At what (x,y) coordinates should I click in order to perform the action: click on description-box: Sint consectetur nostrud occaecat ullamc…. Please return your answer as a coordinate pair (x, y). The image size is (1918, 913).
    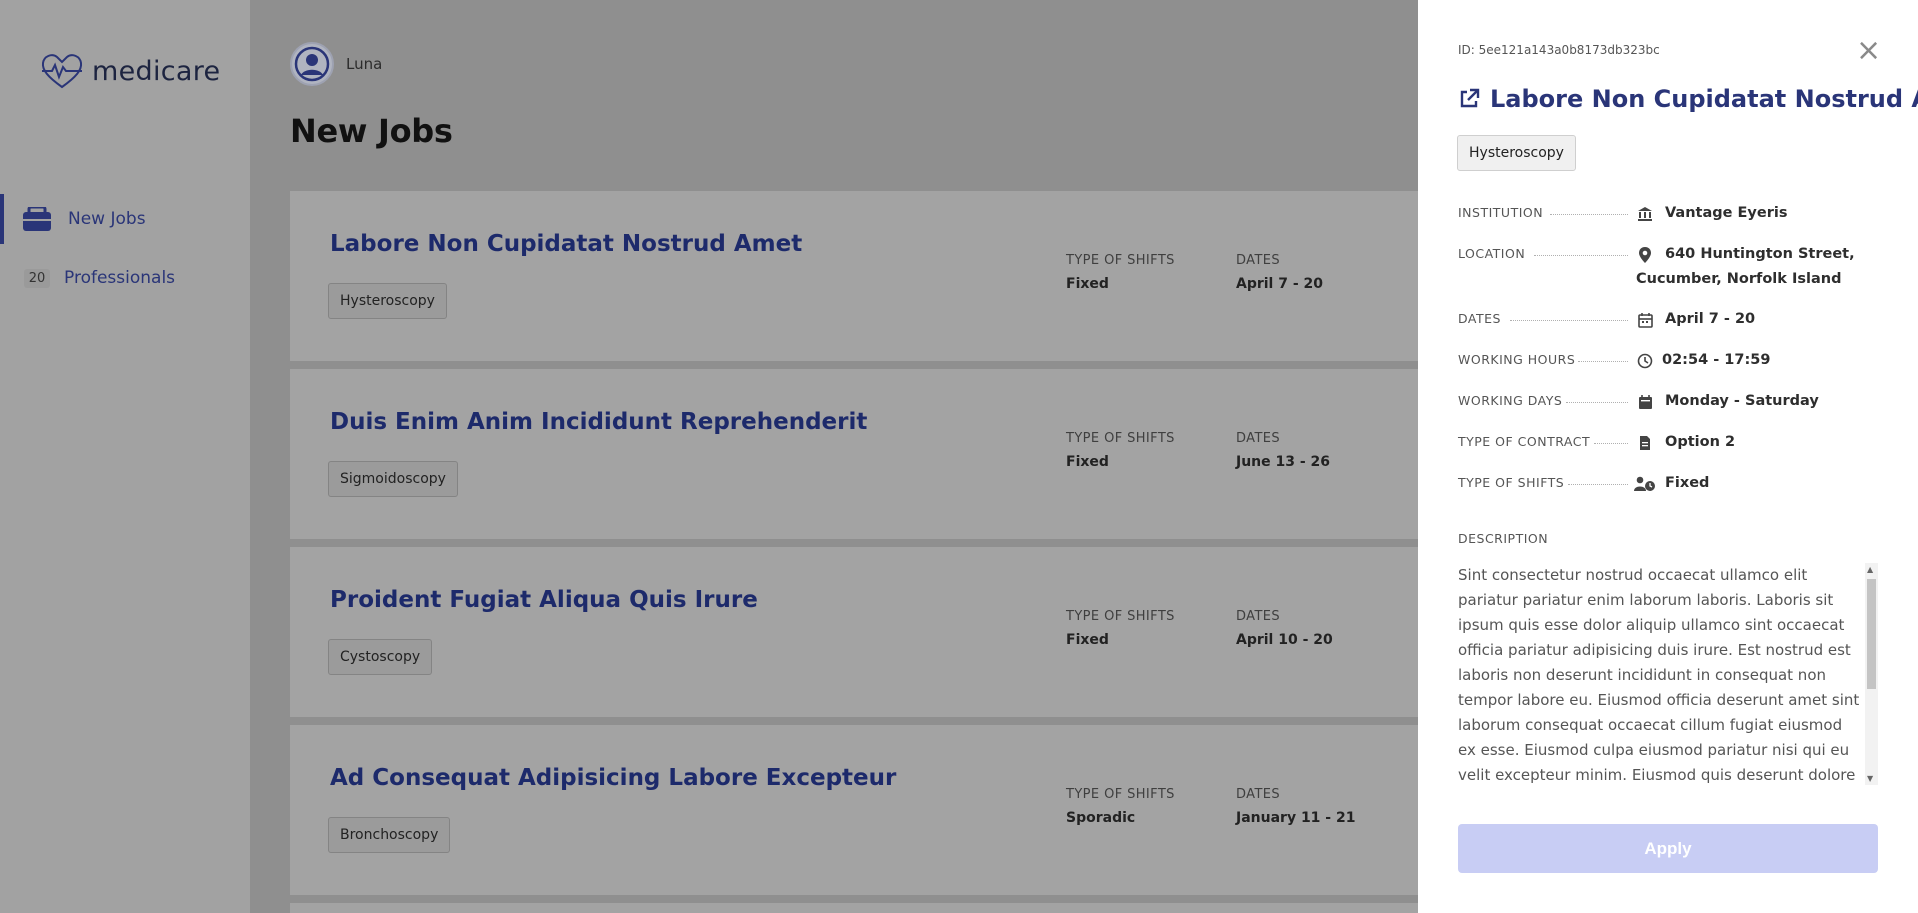
    Looking at the image, I should click on (1668, 674).